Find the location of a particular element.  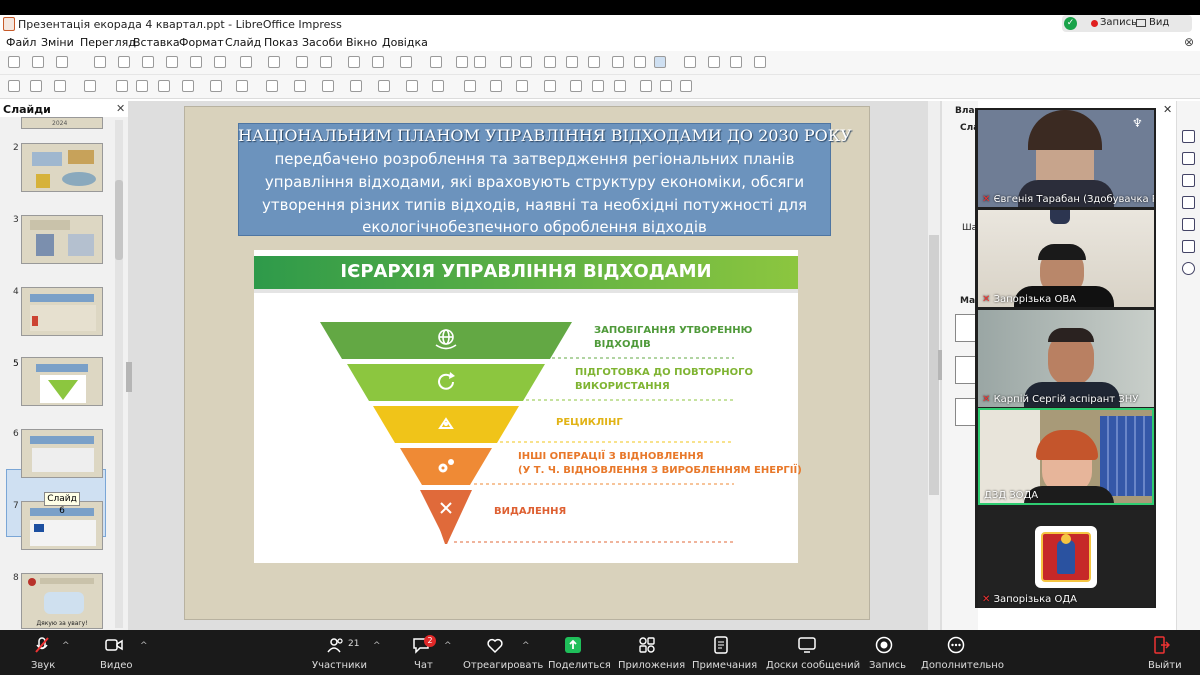

slideshow-current-icon is located at coordinates (462, 62).